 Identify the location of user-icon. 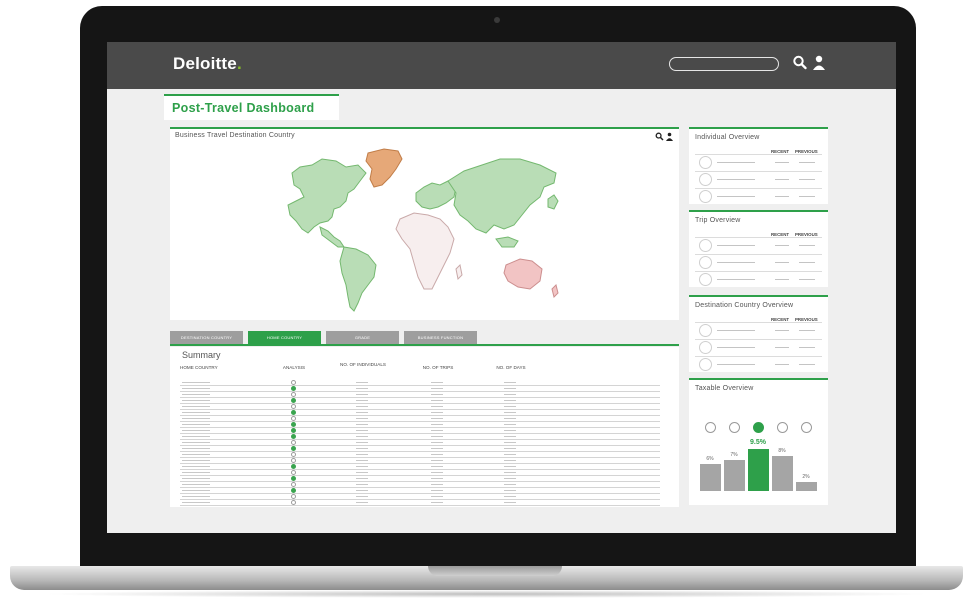
(819, 63).